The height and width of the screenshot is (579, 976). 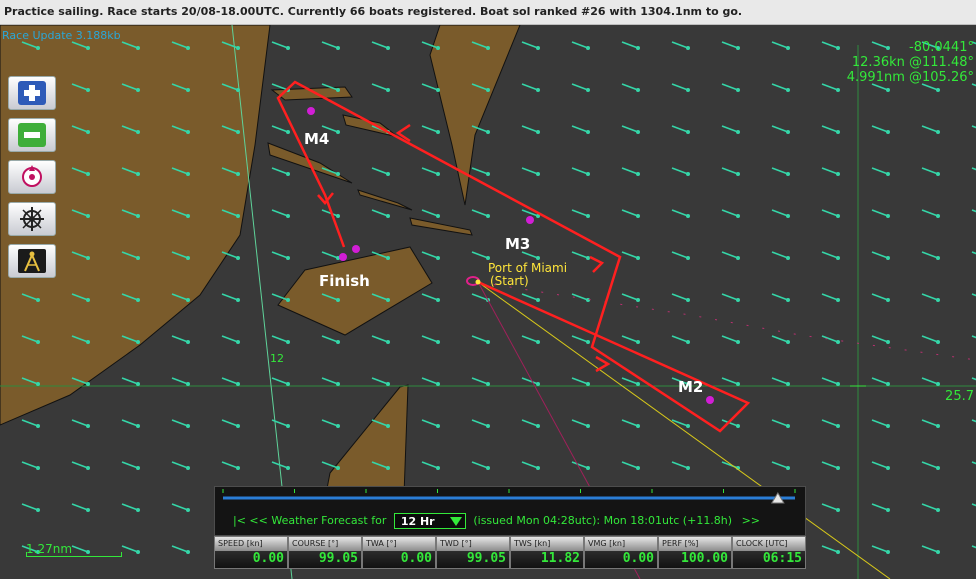 What do you see at coordinates (343, 257) in the screenshot?
I see `mark-finish-a` at bounding box center [343, 257].